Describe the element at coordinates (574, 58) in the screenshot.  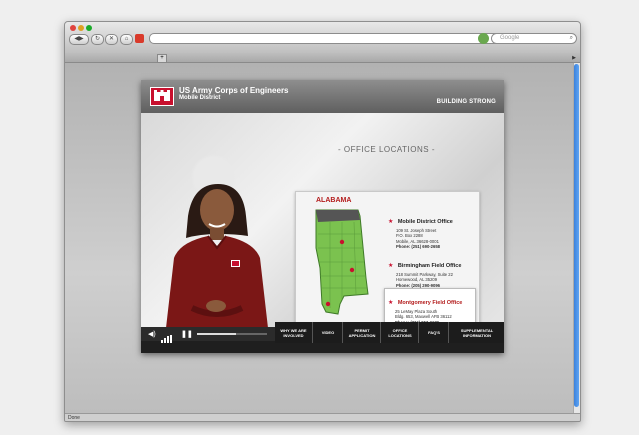
I see `tab-menu-icon: ▶` at that location.